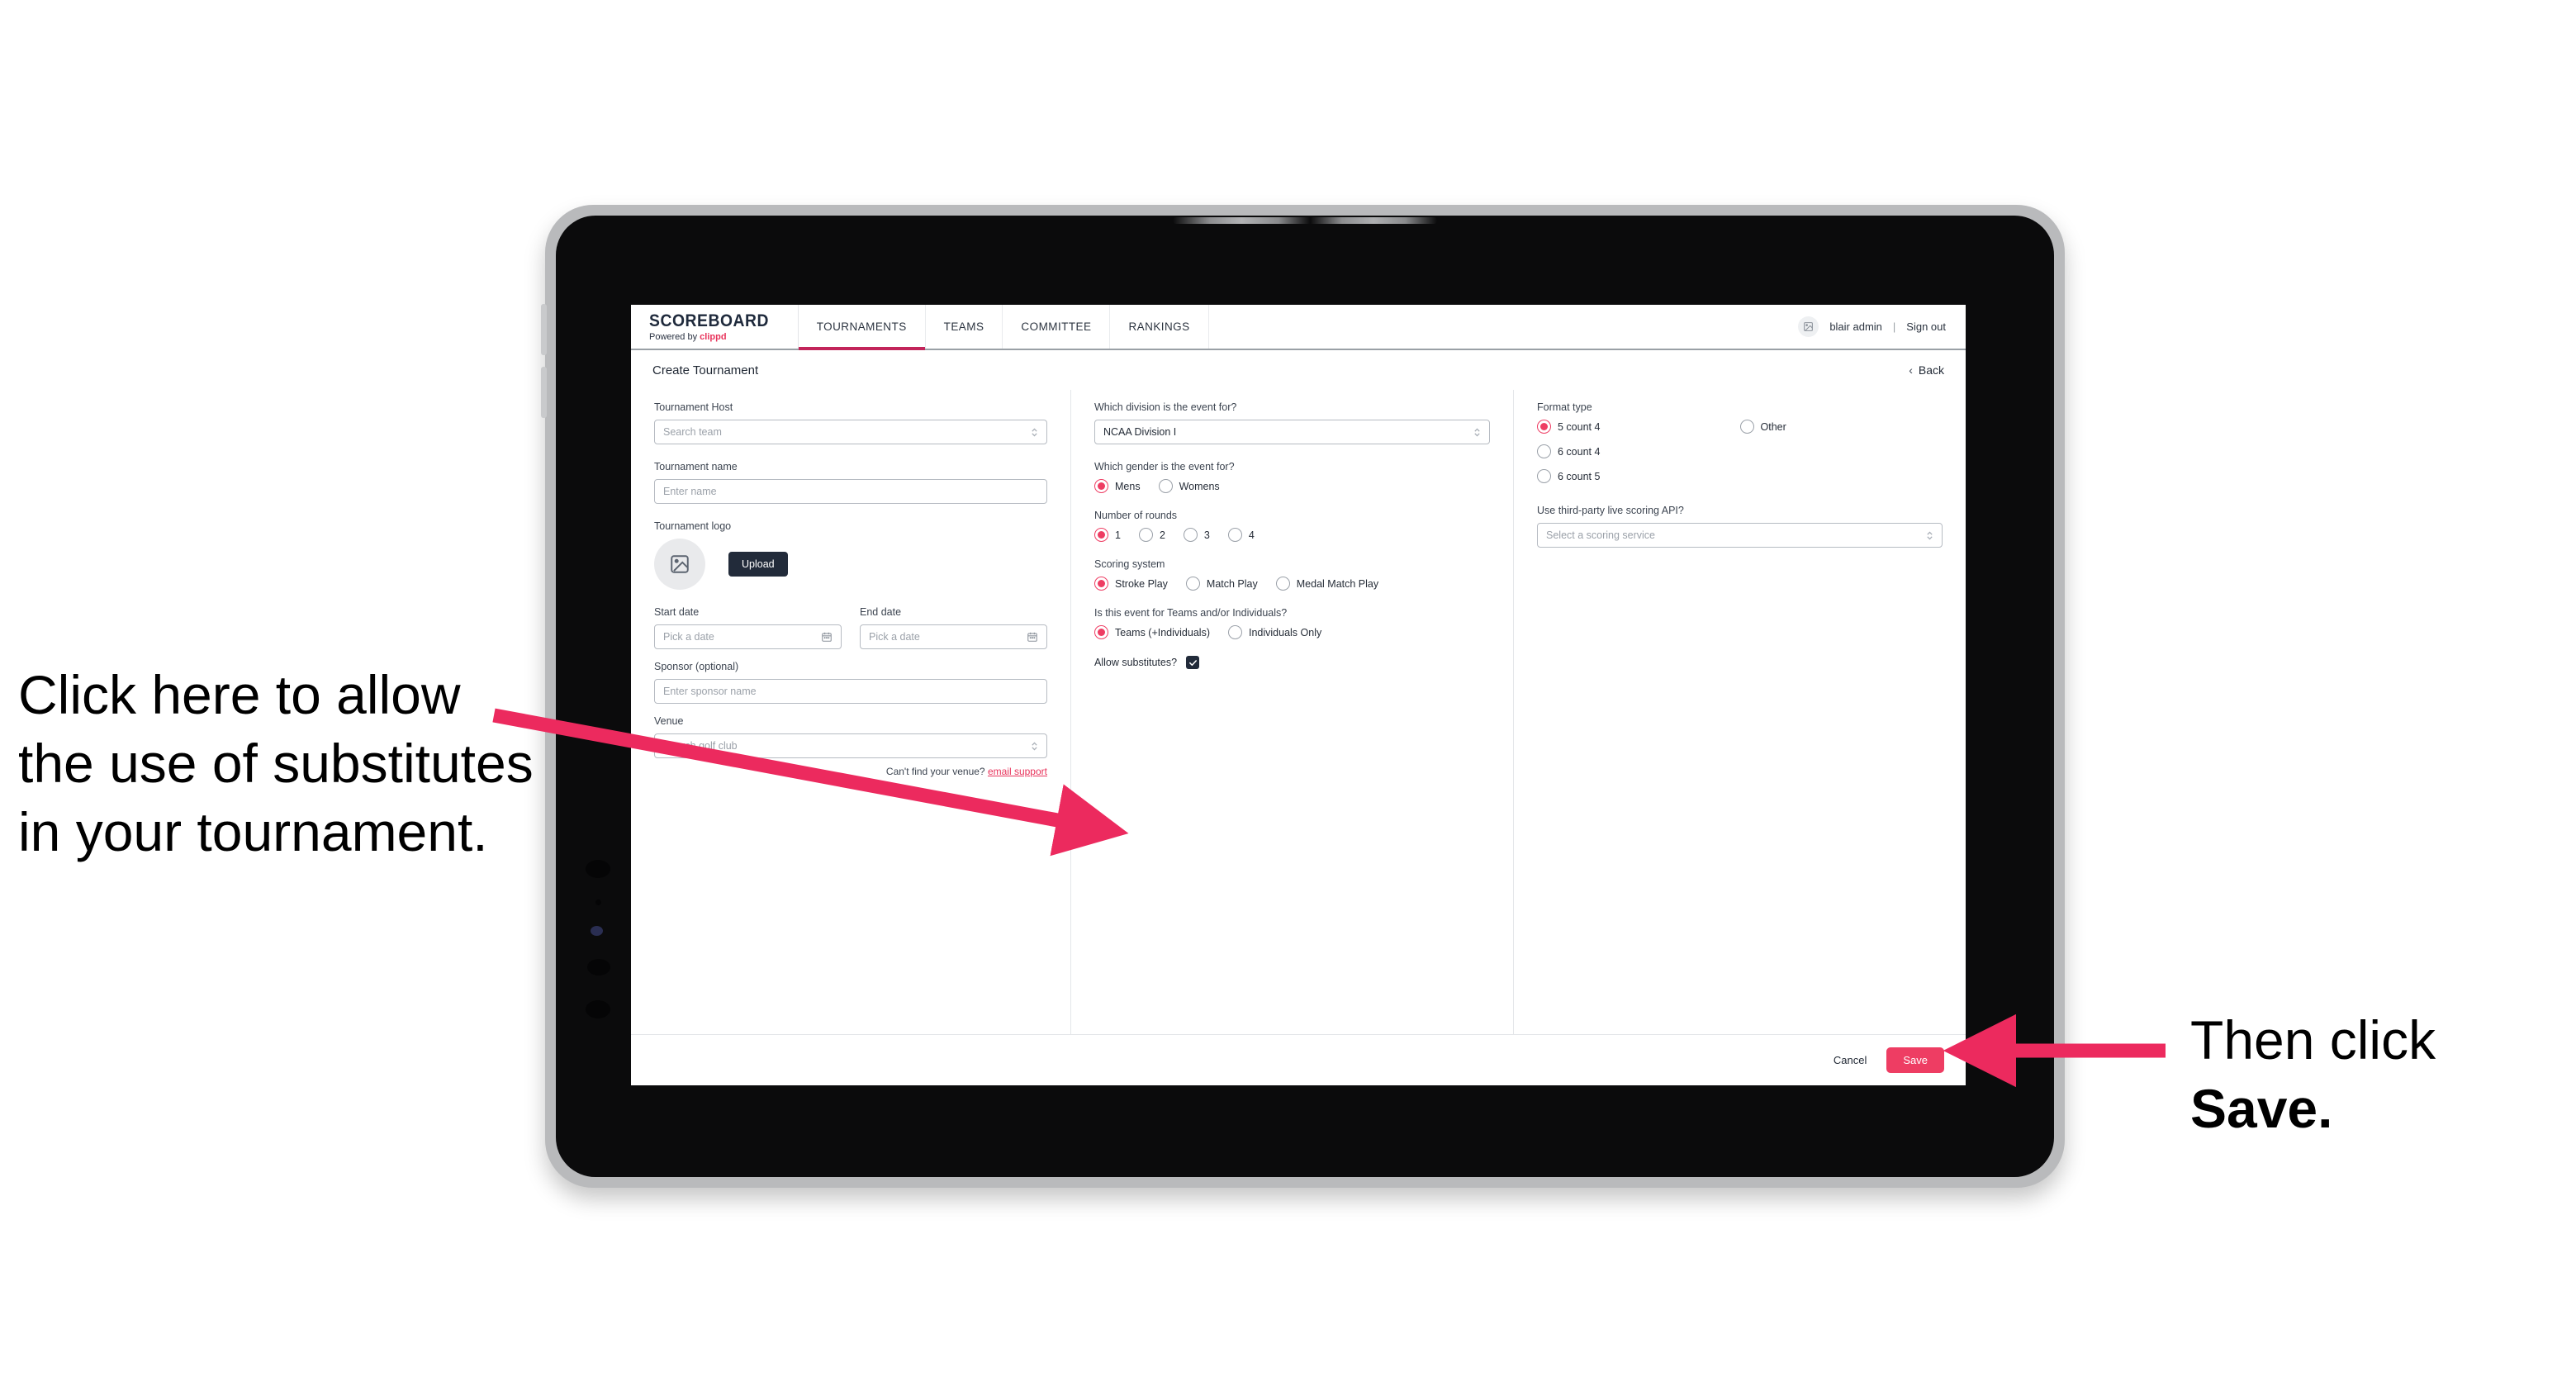 The image size is (2576, 1386). Describe the element at coordinates (709, 320) in the screenshot. I see `brand-name: SCOREBOARD` at that location.